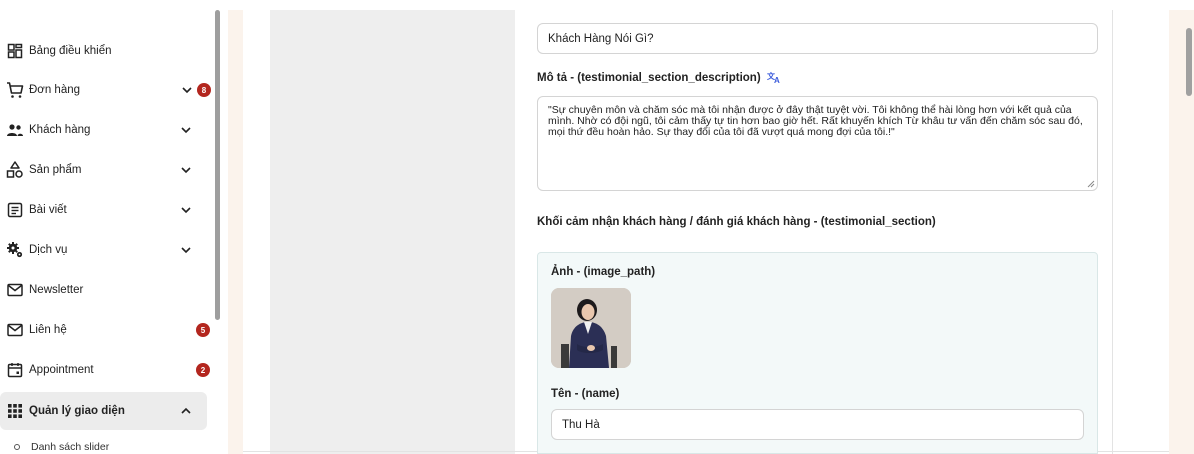 This screenshot has height=454, width=1194. Describe the element at coordinates (581, 424) in the screenshot. I see `name-input-value: Thu Hà` at that location.